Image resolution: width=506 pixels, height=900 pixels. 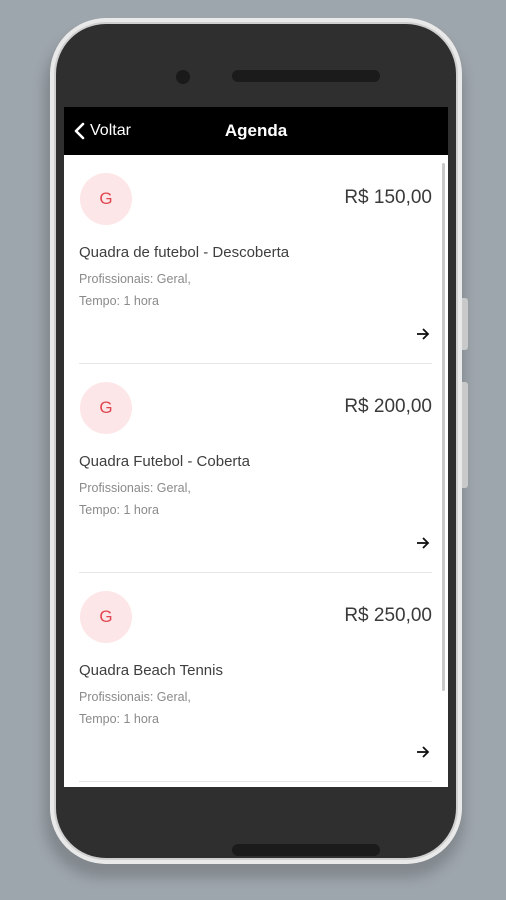 What do you see at coordinates (79, 131) in the screenshot?
I see `chevron-left-icon` at bounding box center [79, 131].